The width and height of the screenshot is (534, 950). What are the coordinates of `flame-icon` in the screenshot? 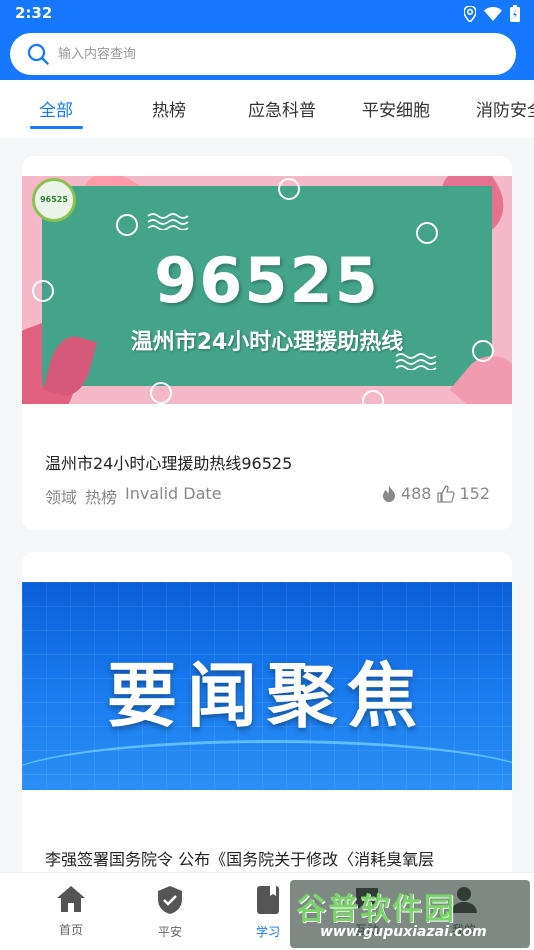 It's located at (388, 493).